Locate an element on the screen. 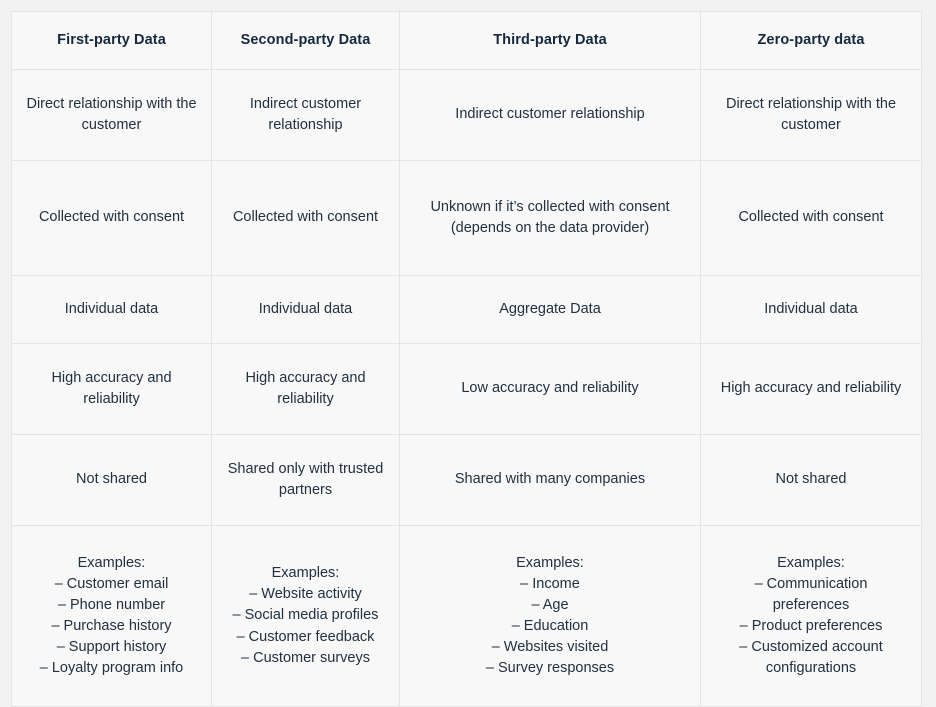 The image size is (936, 707). list-item: – Websites visited is located at coordinates (550, 647).